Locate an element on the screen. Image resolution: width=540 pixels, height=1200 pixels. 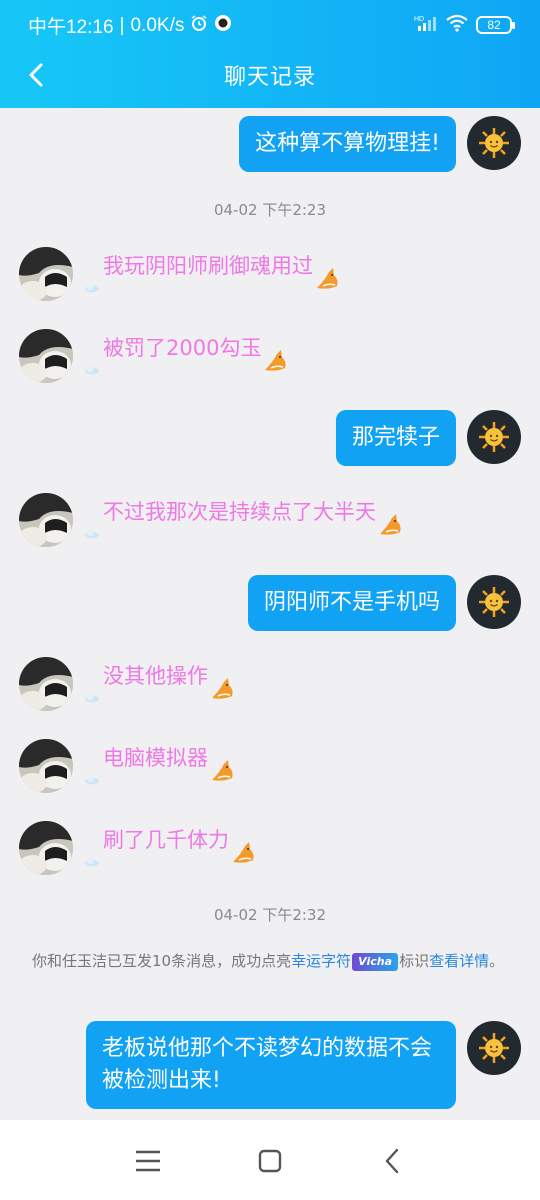
other-message-text: 不过我那次是持续点了大半天 is located at coordinates (239, 512).